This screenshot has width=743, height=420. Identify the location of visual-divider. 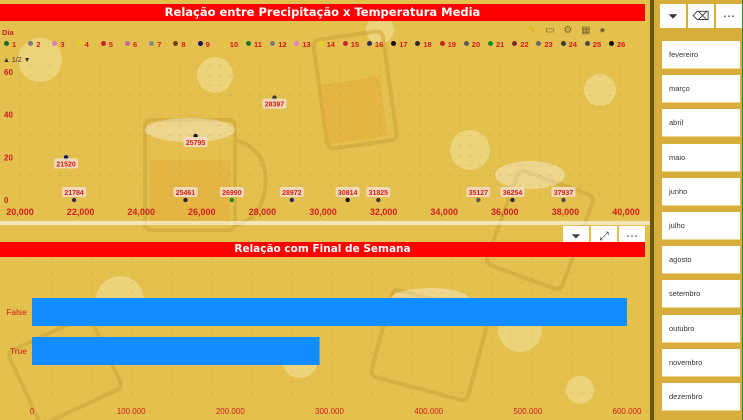
(325, 223).